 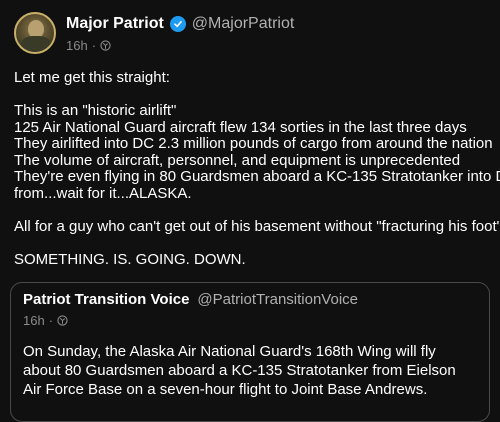 What do you see at coordinates (115, 24) in the screenshot?
I see `author-display-name: Major Patriot` at bounding box center [115, 24].